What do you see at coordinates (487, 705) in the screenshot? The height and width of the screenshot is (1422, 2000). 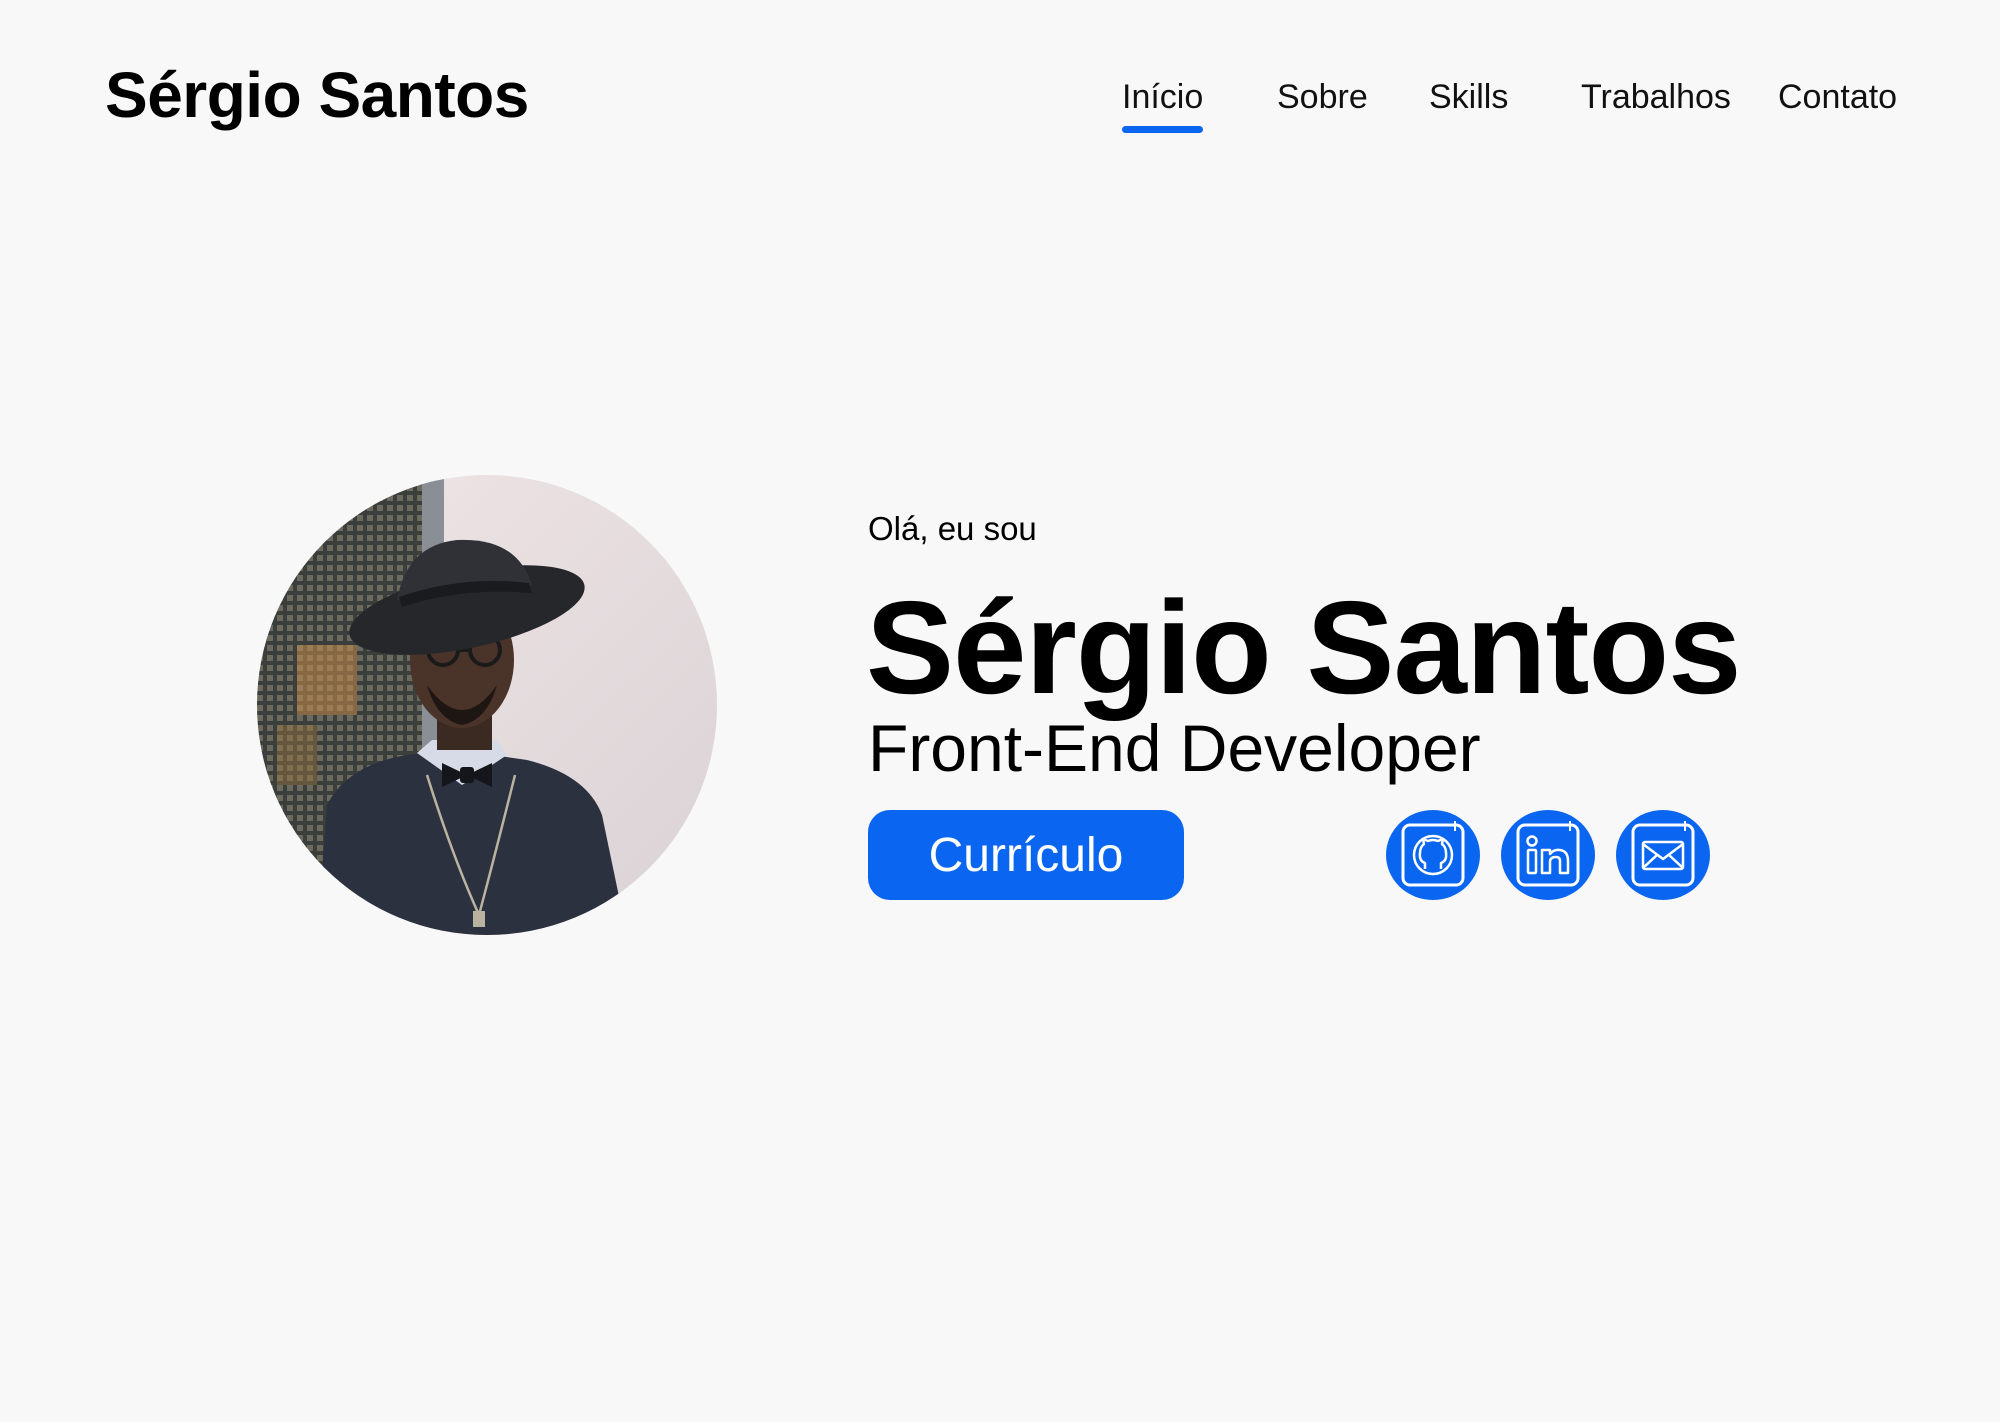 I see `profile-photo` at bounding box center [487, 705].